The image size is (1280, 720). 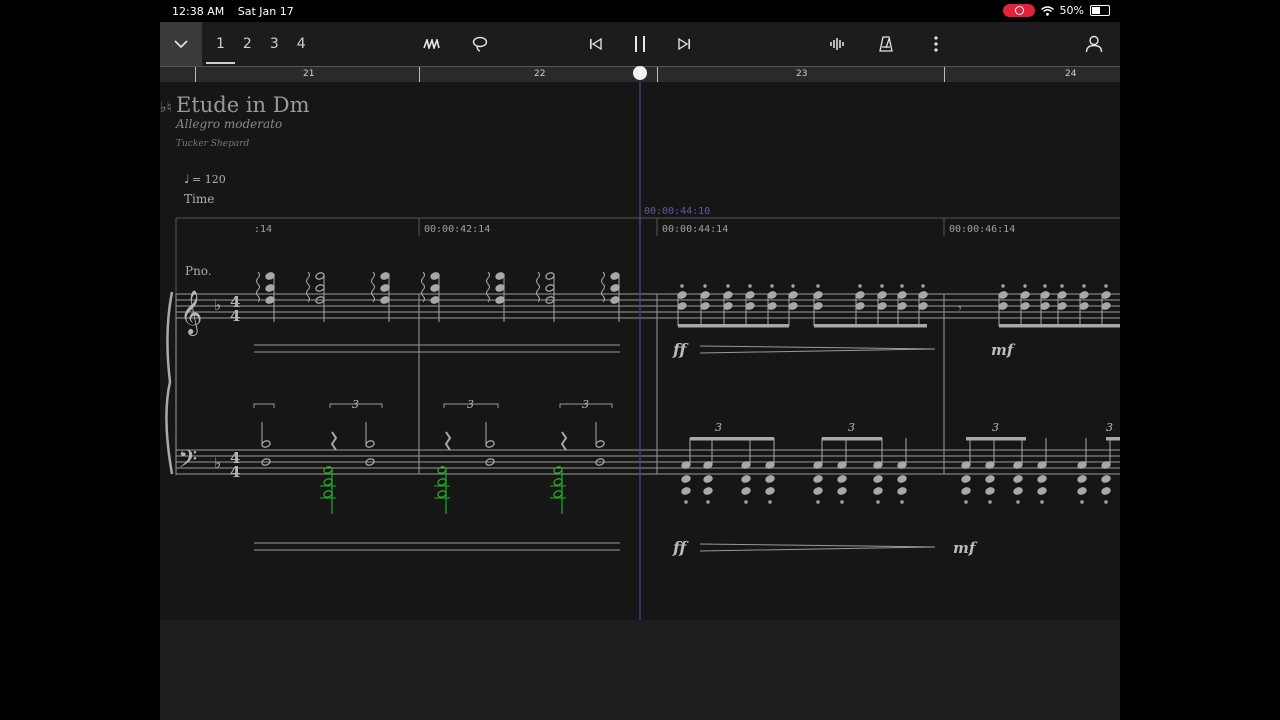 What do you see at coordinates (1047, 10) in the screenshot?
I see `wifi-icon` at bounding box center [1047, 10].